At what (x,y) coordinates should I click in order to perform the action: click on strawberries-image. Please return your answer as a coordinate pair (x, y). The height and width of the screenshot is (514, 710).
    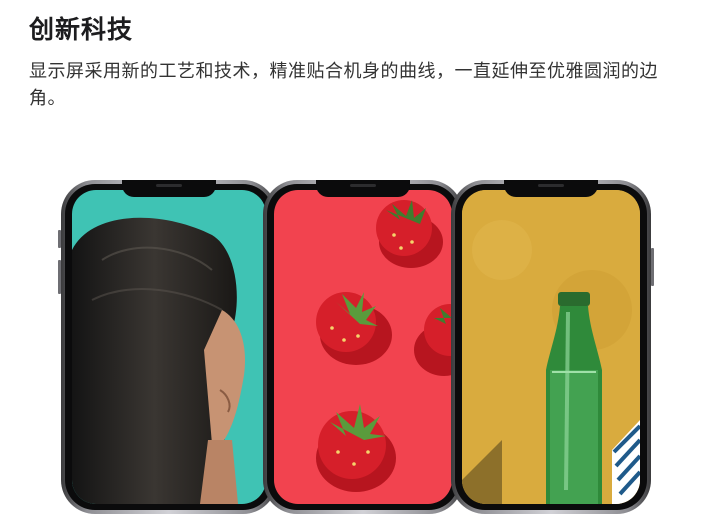
    Looking at the image, I should click on (384, 346).